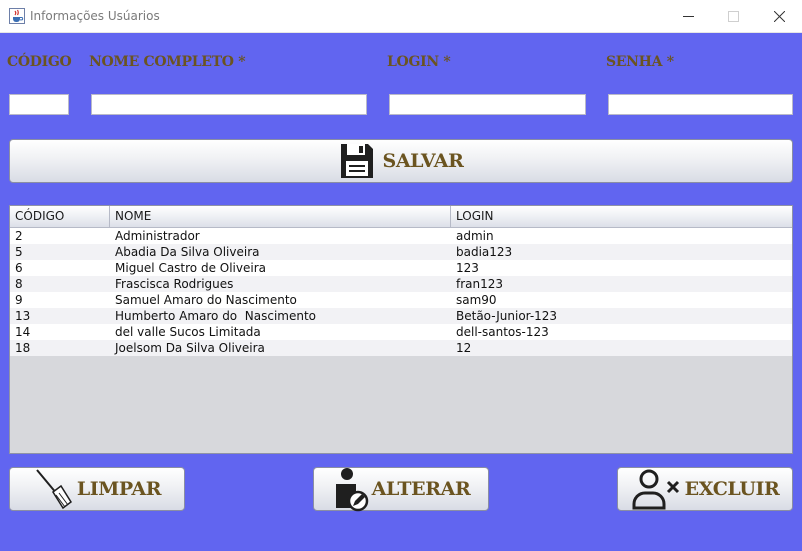  What do you see at coordinates (464, 348) in the screenshot?
I see `cell-login: 12` at bounding box center [464, 348].